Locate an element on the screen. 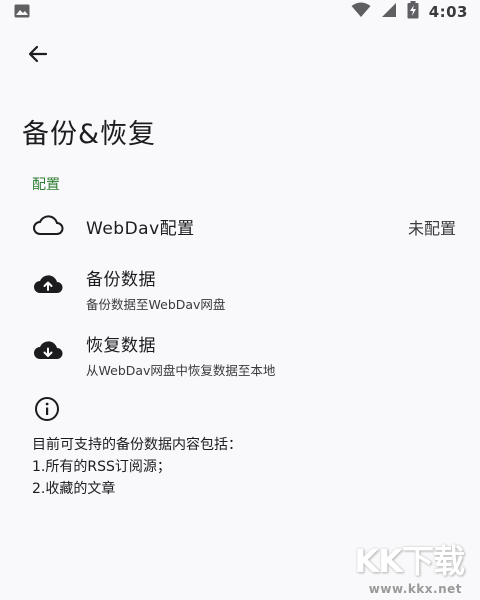 This screenshot has width=480, height=600. info-line: 2.收藏的文章 is located at coordinates (74, 489).